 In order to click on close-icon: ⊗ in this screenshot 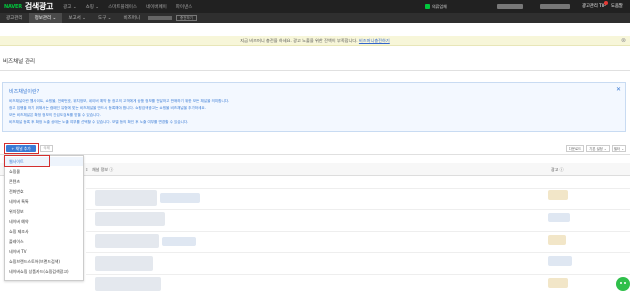, I will do `click(623, 41)`.